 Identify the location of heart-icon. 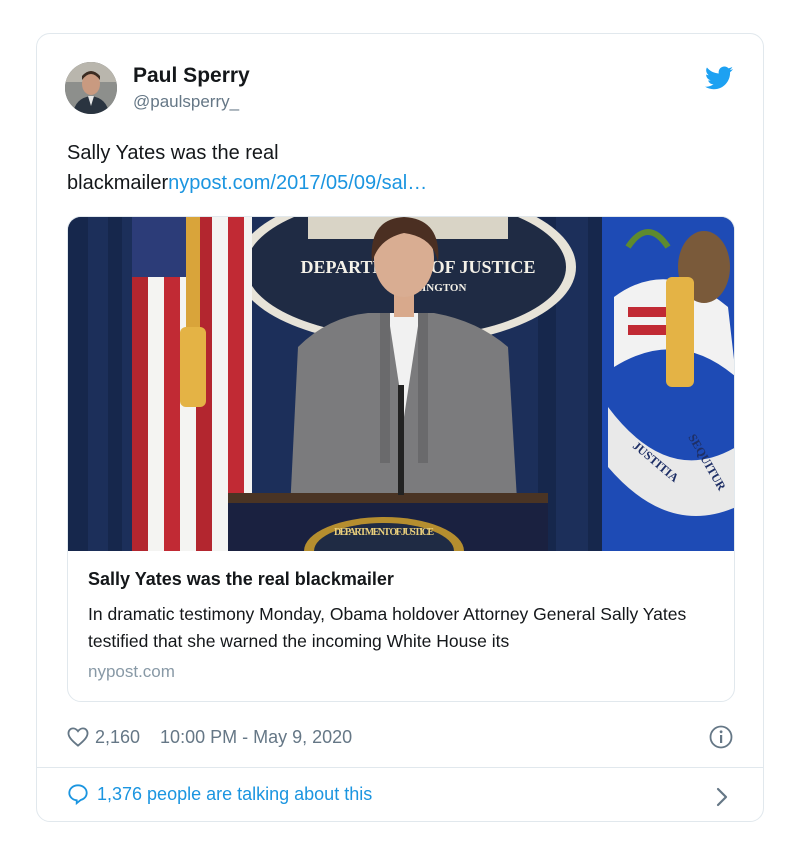
(78, 737).